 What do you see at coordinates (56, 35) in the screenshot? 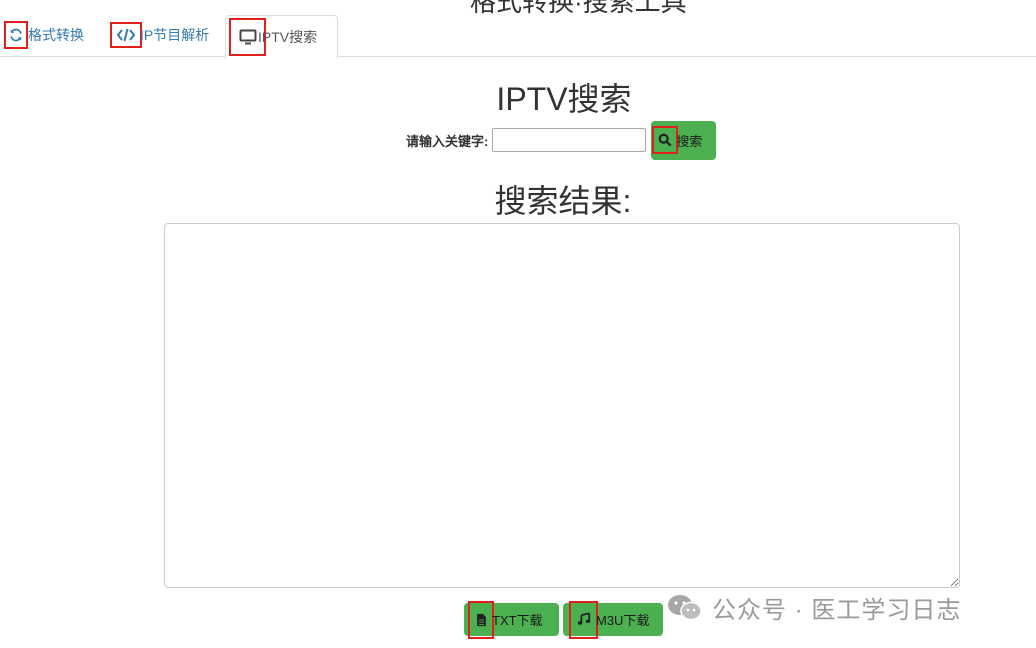
I see `tab-label: 格式转换` at bounding box center [56, 35].